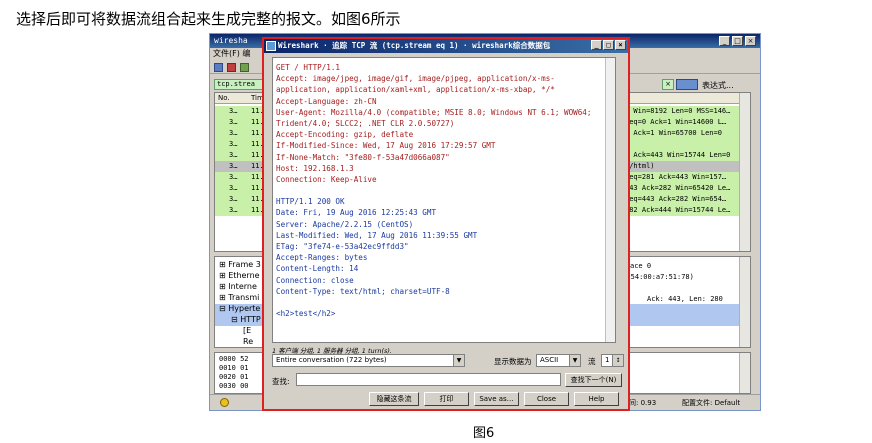  What do you see at coordinates (685, 299) in the screenshot?
I see `tree-info-line: Ack: 443, Len: 280` at bounding box center [685, 299].